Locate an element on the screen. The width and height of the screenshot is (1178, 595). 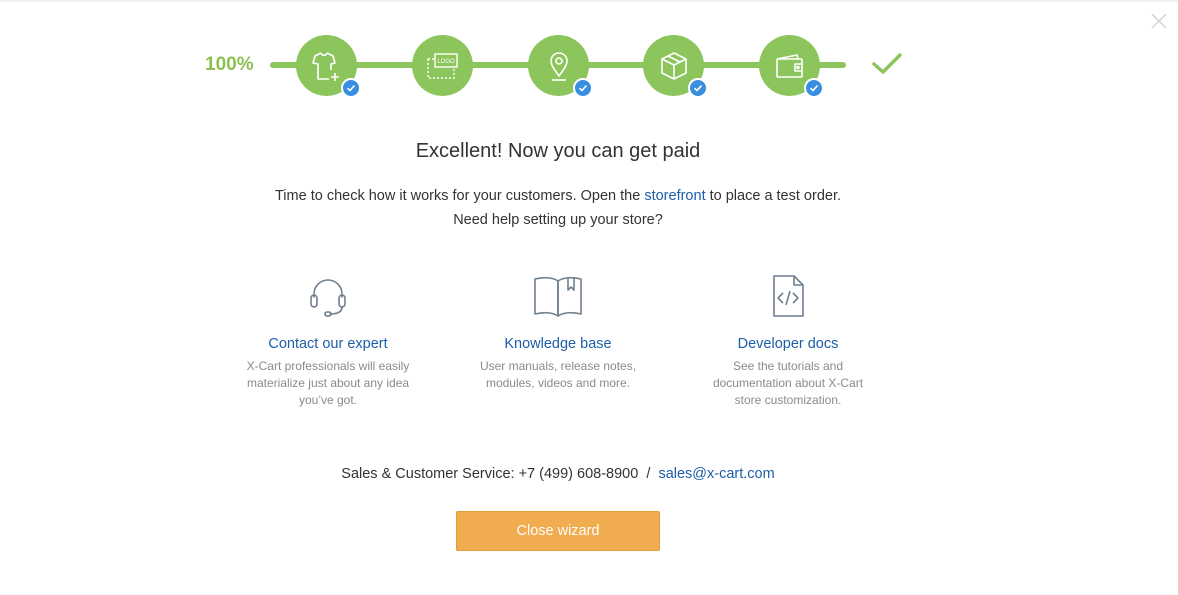
step-logo: LOGO is located at coordinates (442, 65).